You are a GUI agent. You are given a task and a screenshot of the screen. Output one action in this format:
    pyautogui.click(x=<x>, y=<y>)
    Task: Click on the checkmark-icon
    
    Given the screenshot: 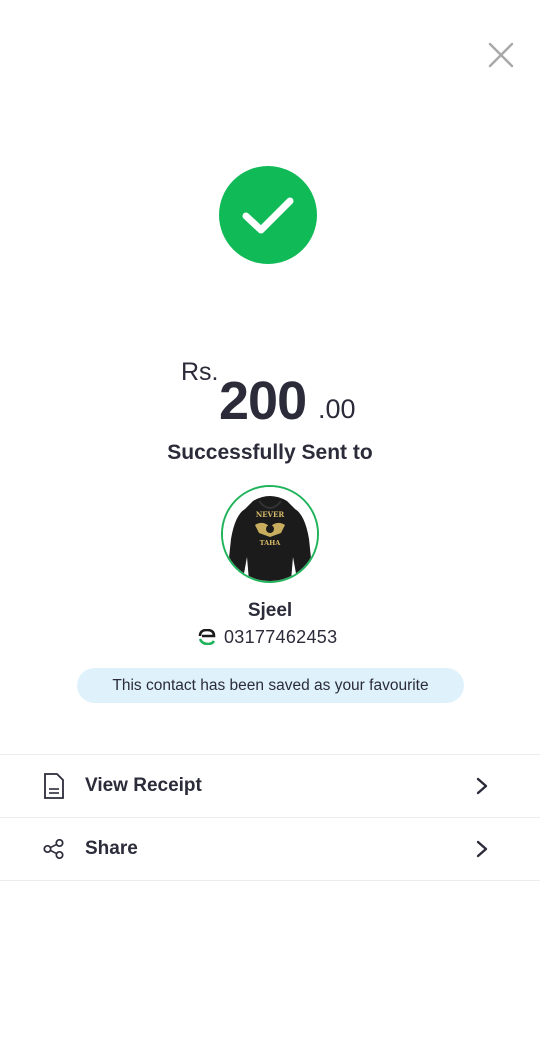 What is the action you would take?
    pyautogui.click(x=268, y=215)
    